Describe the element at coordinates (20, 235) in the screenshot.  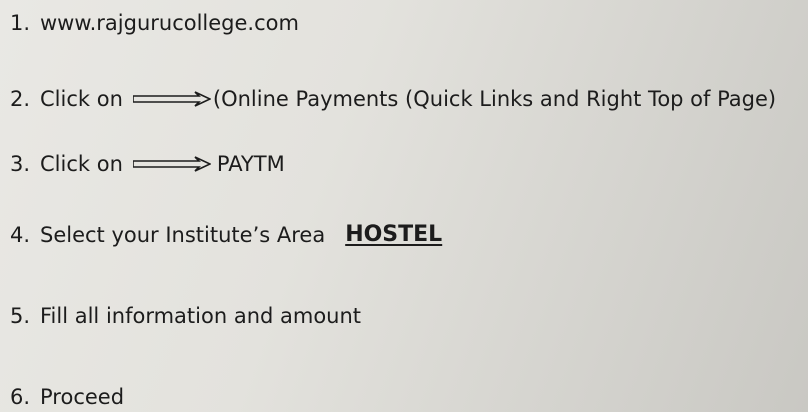
I see `step-number: 4.` at that location.